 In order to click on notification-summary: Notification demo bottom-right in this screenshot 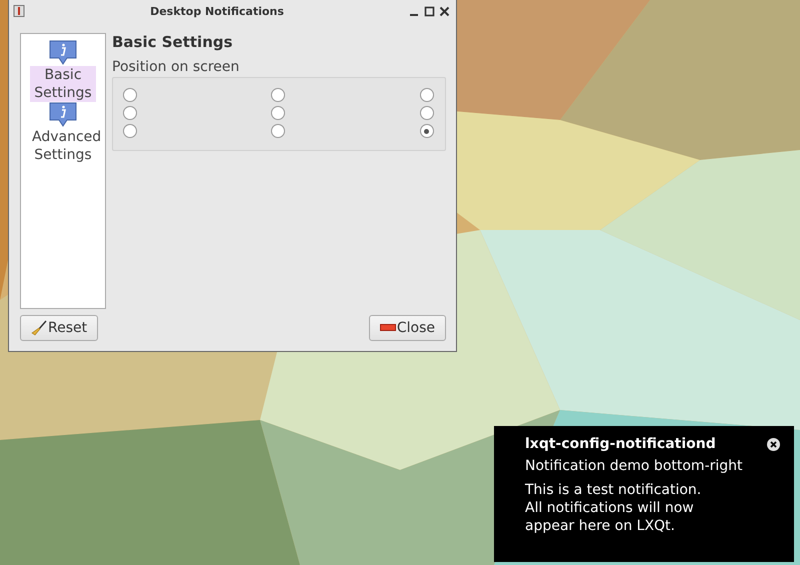, I will do `click(634, 466)`.